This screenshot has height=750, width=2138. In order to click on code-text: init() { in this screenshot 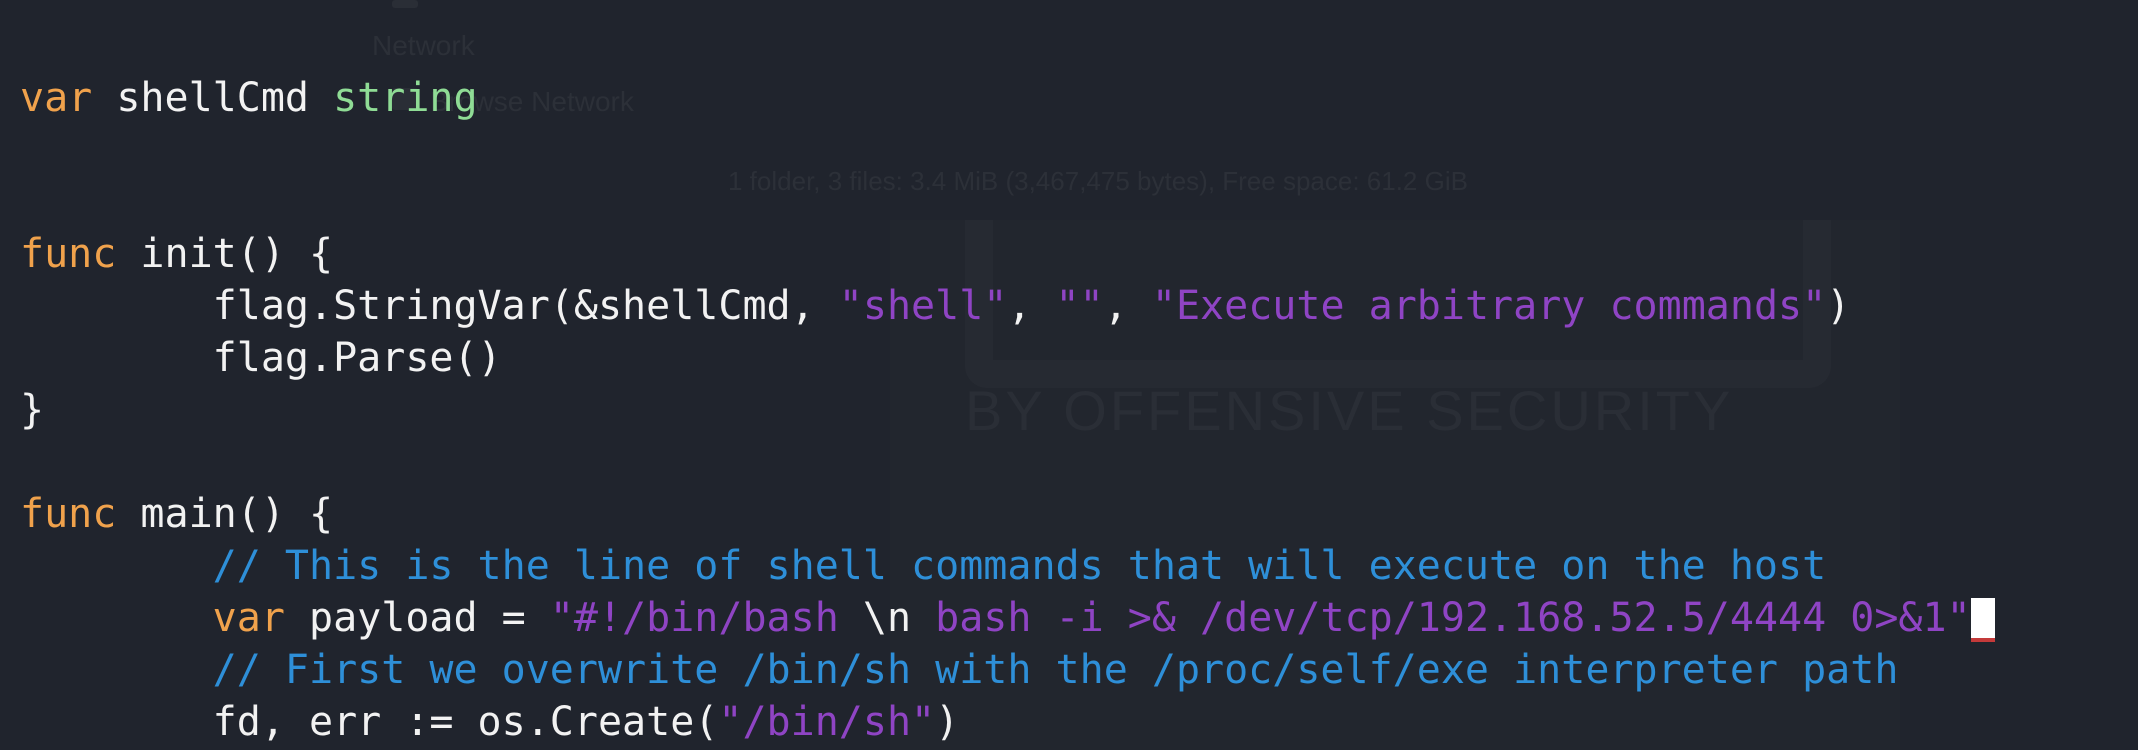, I will do `click(225, 254)`.